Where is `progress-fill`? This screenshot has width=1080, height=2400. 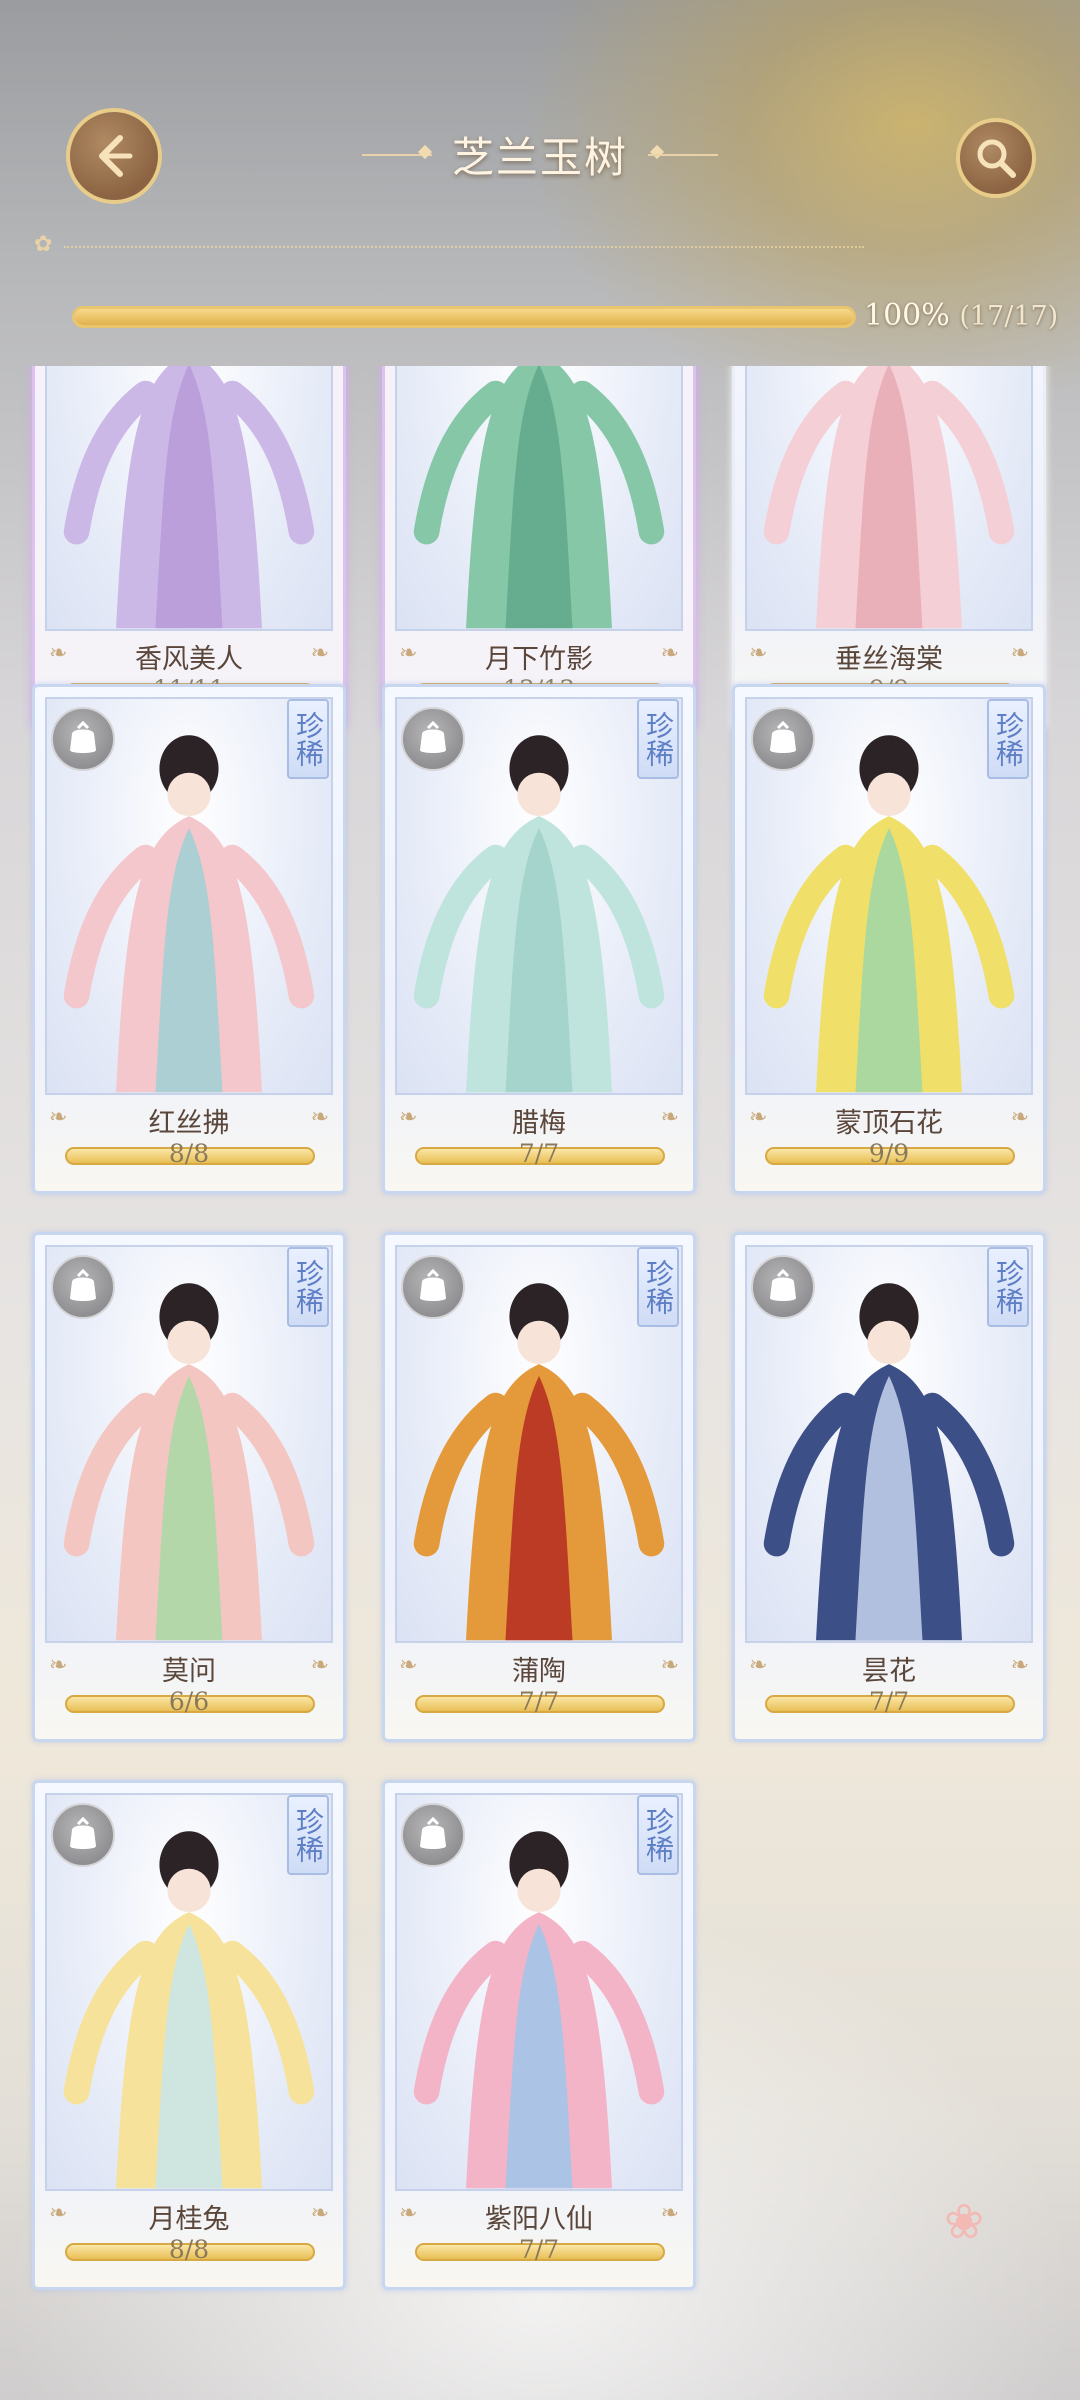 progress-fill is located at coordinates (464, 317).